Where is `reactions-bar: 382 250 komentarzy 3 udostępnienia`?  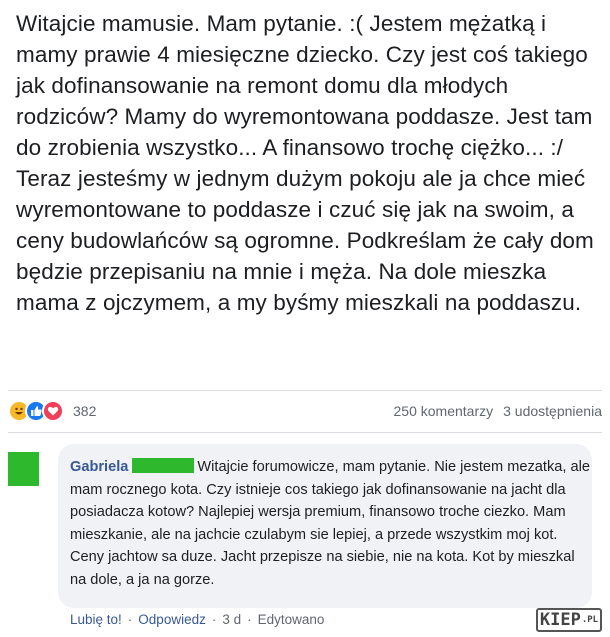 reactions-bar: 382 250 komentarzy 3 udostępnienia is located at coordinates (305, 411).